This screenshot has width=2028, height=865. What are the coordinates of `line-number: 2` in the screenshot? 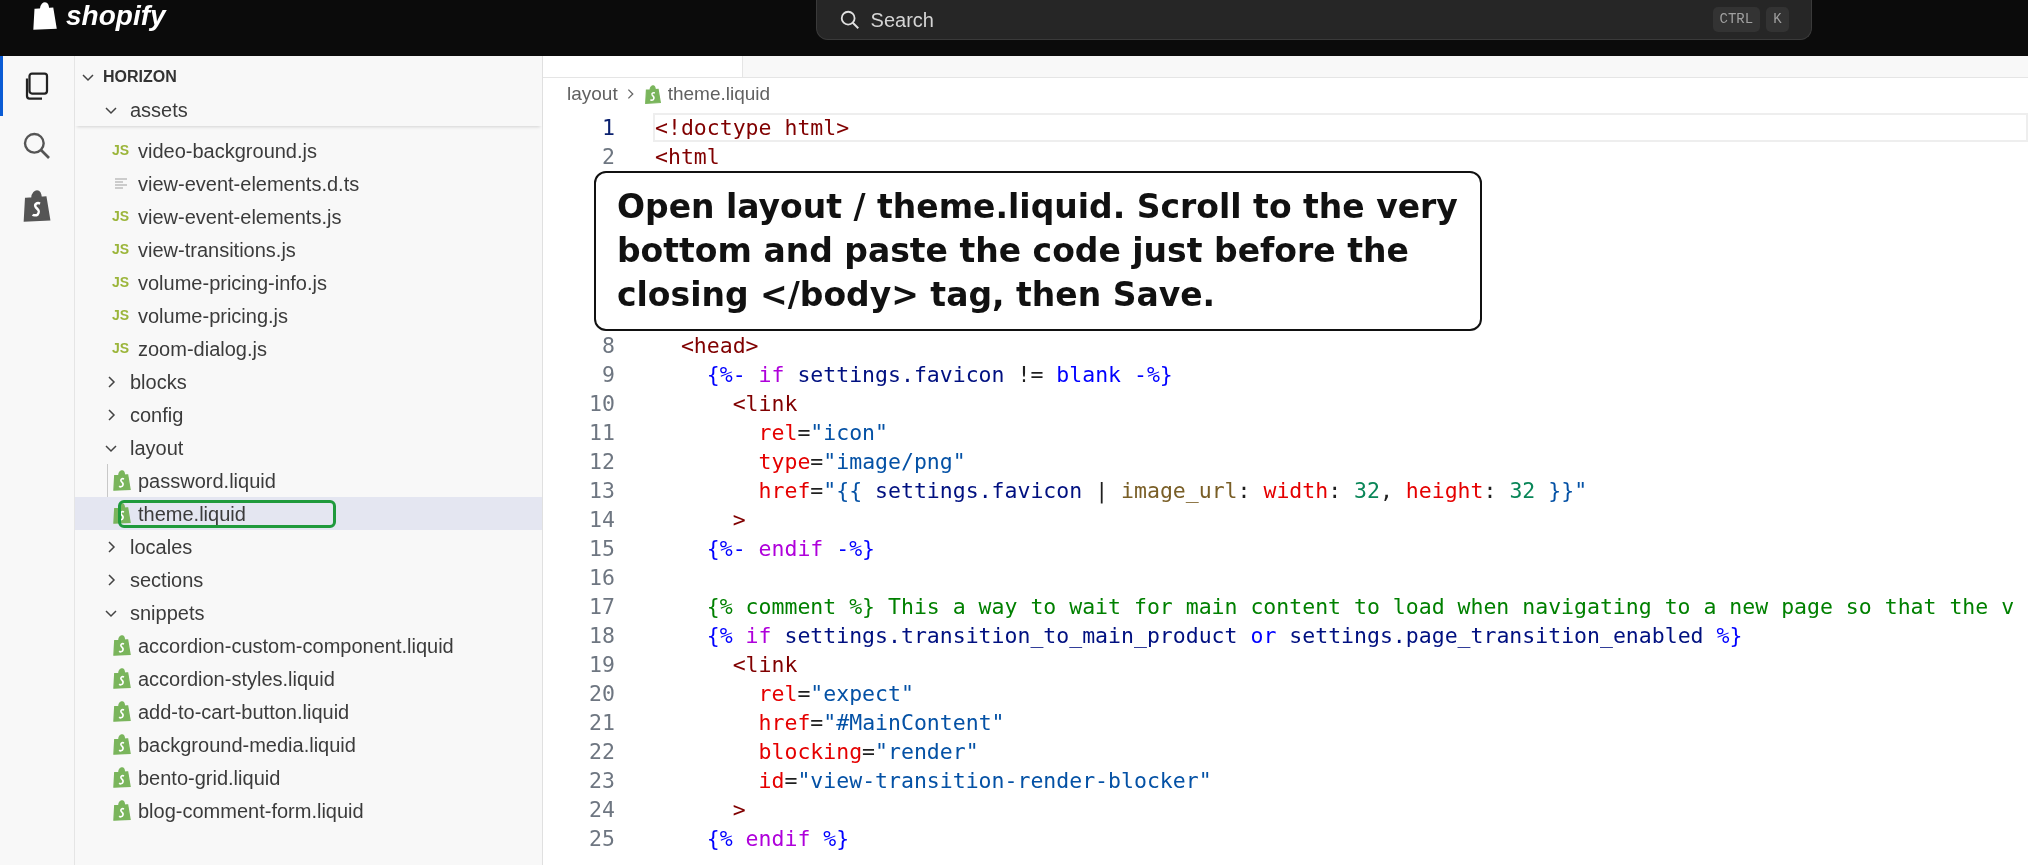 It's located at (608, 156).